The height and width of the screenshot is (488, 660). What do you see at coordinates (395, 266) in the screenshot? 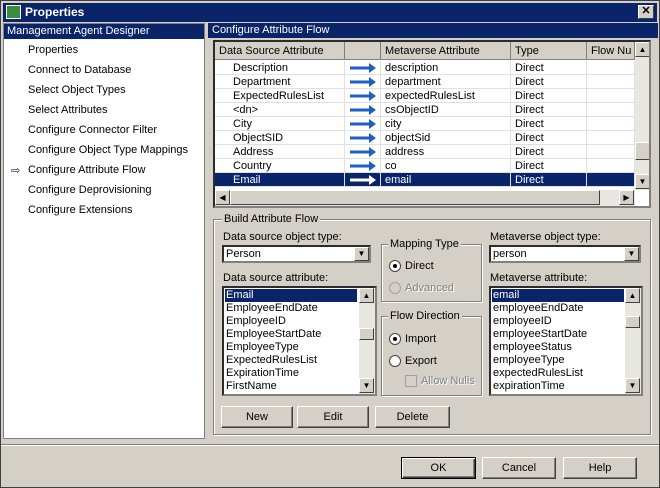
I see `direct-radio` at bounding box center [395, 266].